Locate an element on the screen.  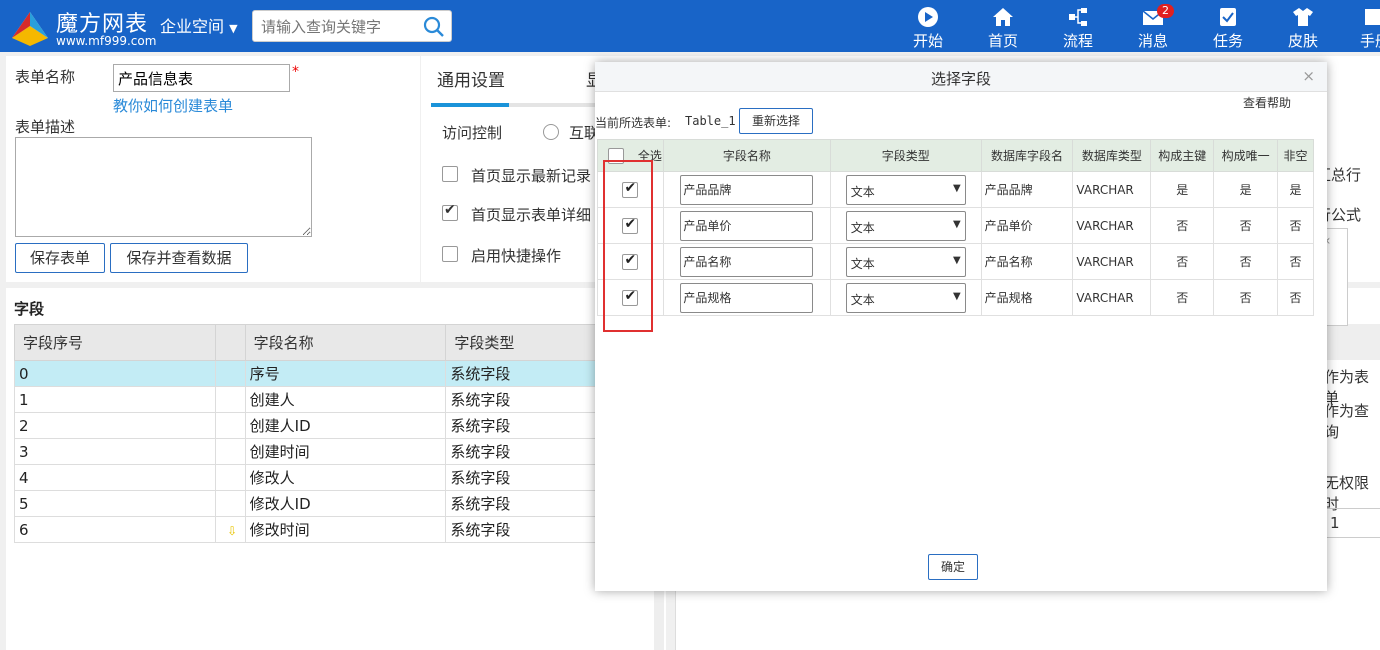
table-row: 1 创建人 系统字段 is located at coordinates (334, 399).